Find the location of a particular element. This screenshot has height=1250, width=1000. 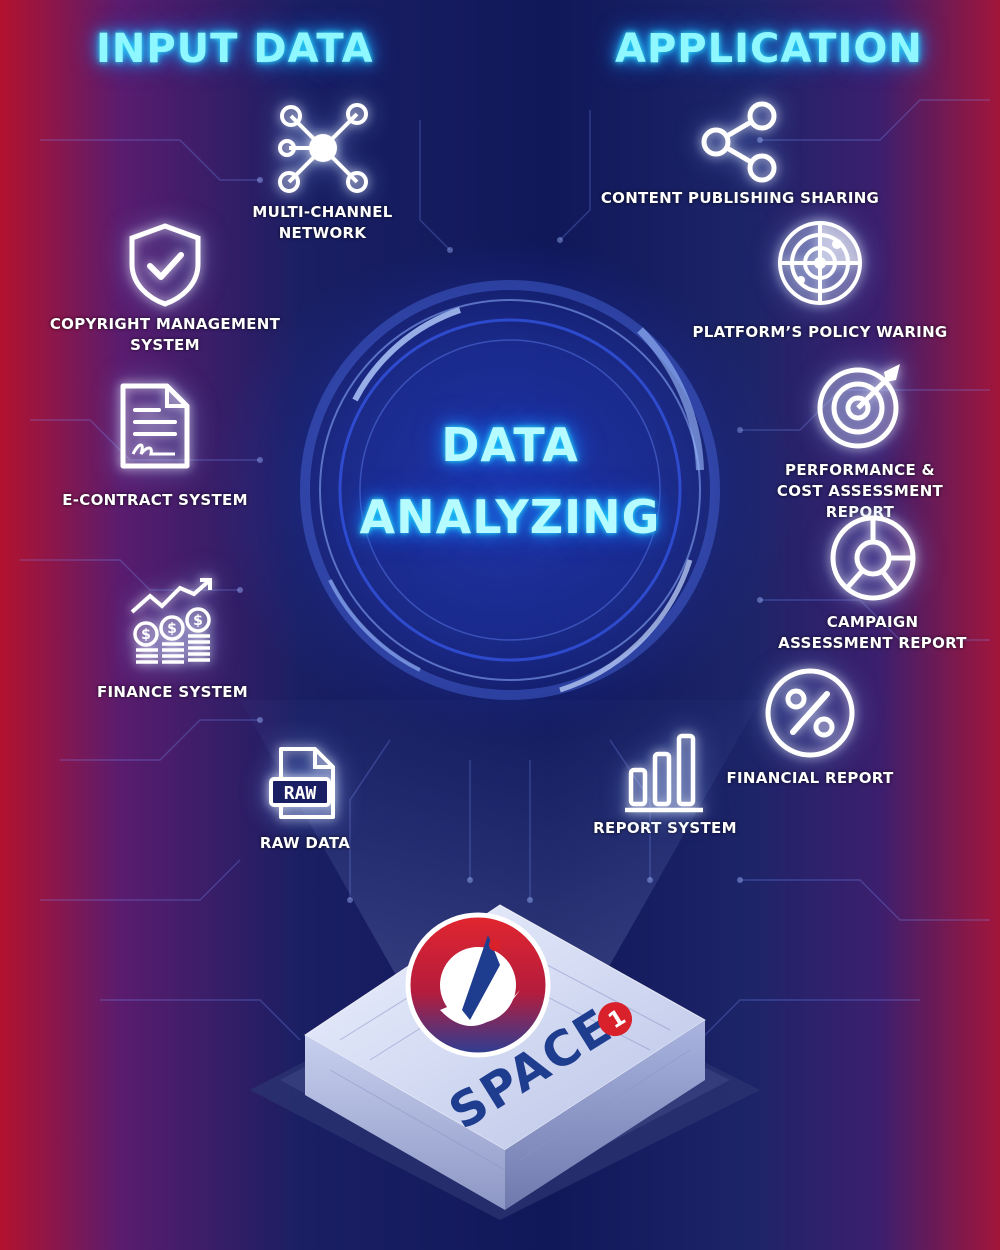

radar-icon is located at coordinates (820, 263).